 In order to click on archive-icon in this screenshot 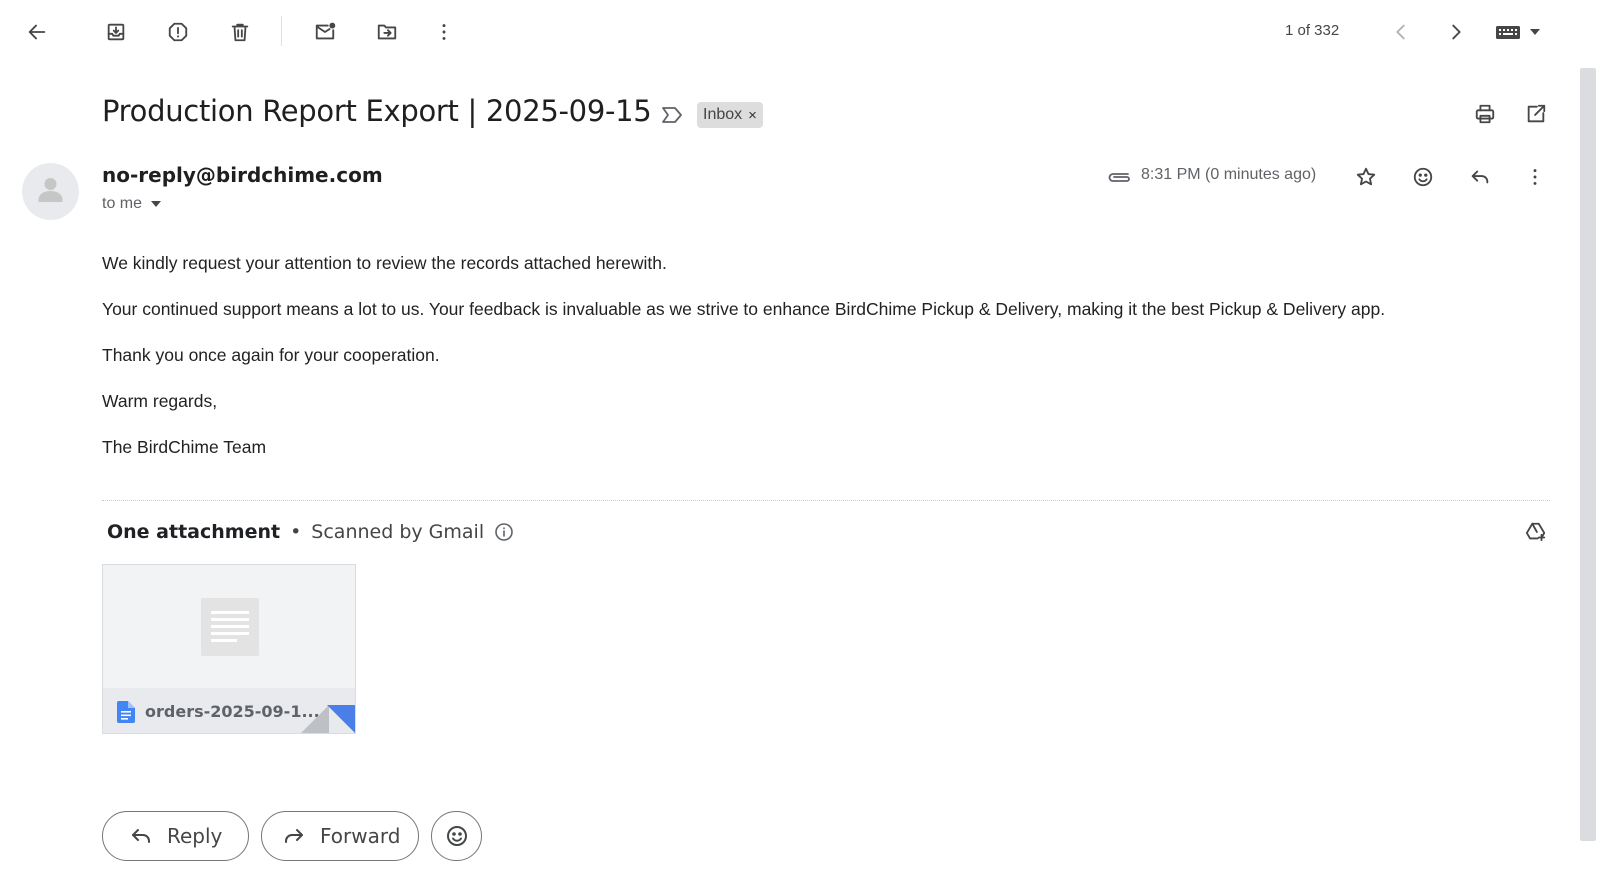, I will do `click(116, 32)`.